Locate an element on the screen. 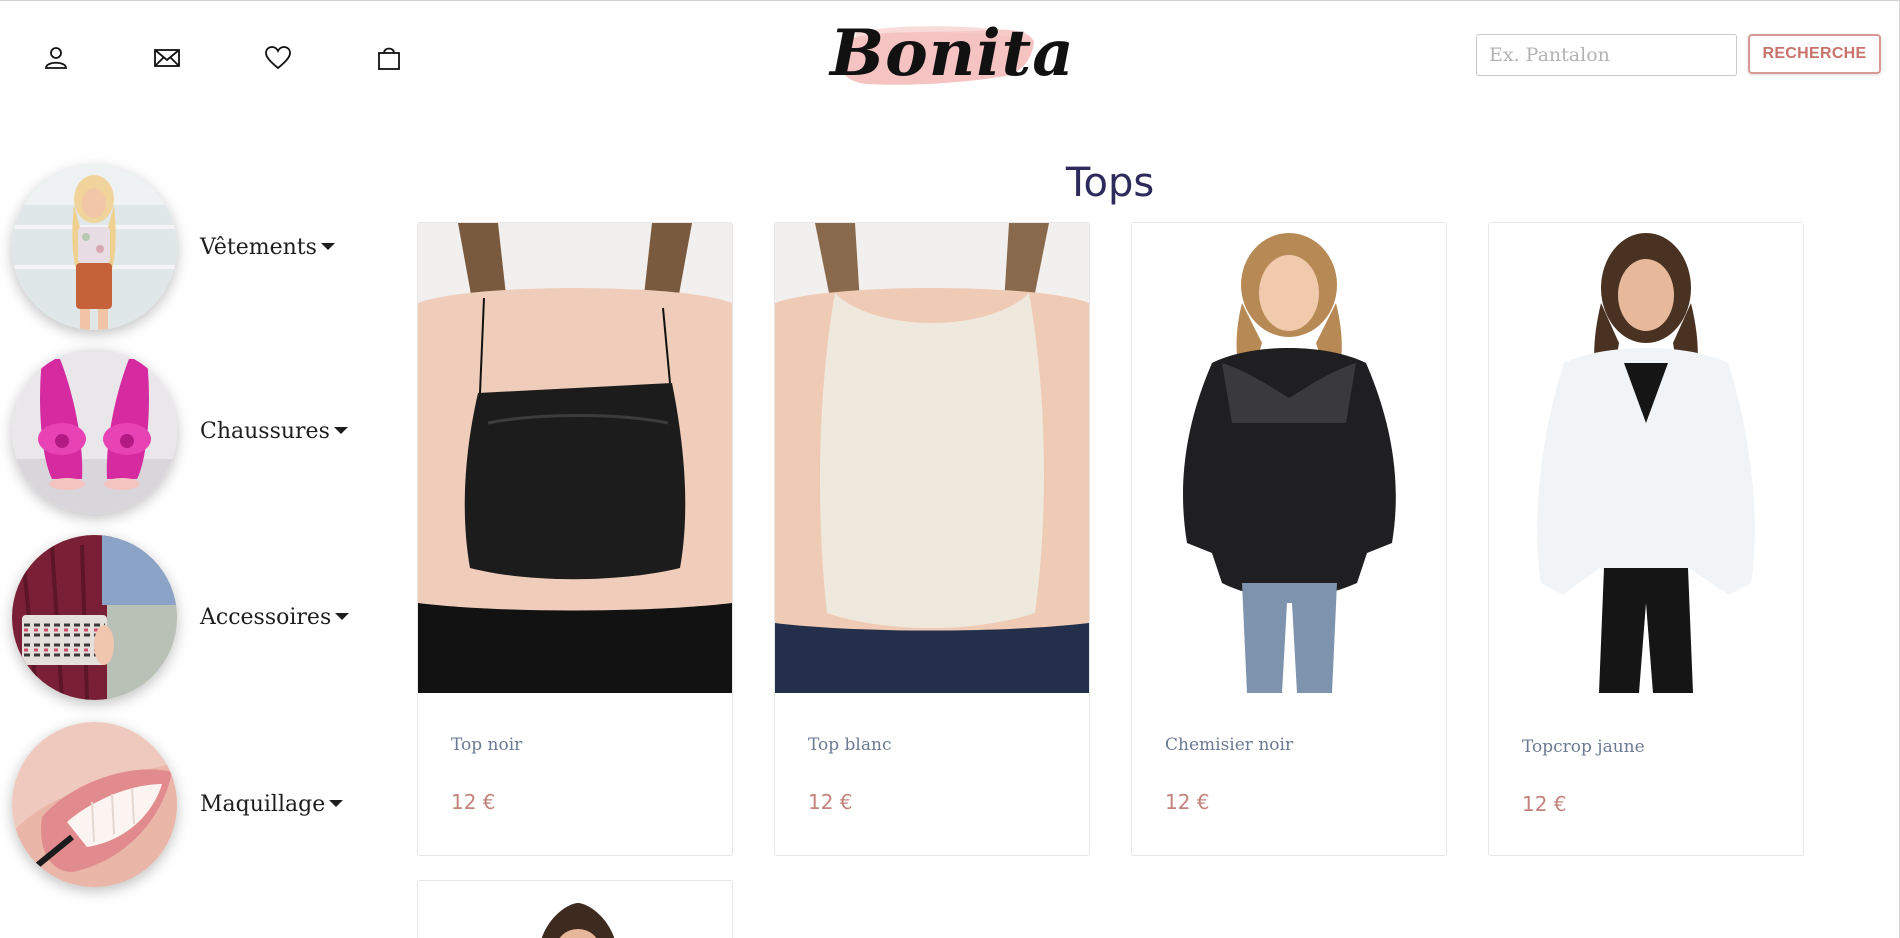  product-card: Top blanc 12 € is located at coordinates (932, 539).